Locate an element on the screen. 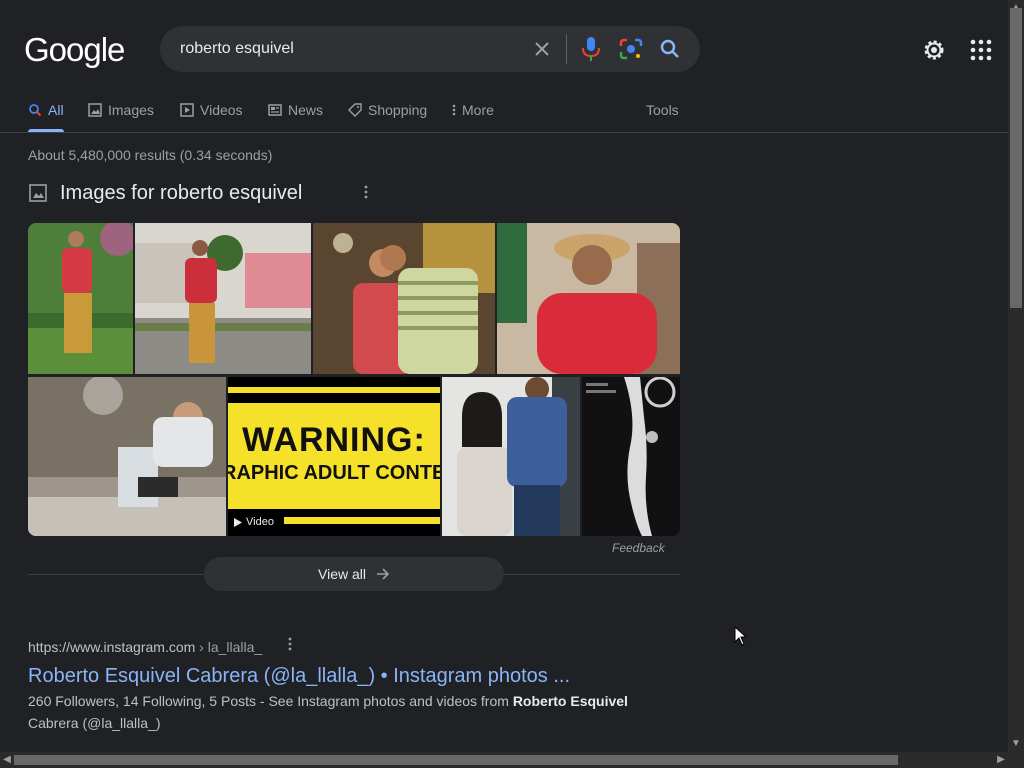 The height and width of the screenshot is (768, 1024). tools-button: Tools is located at coordinates (662, 110).